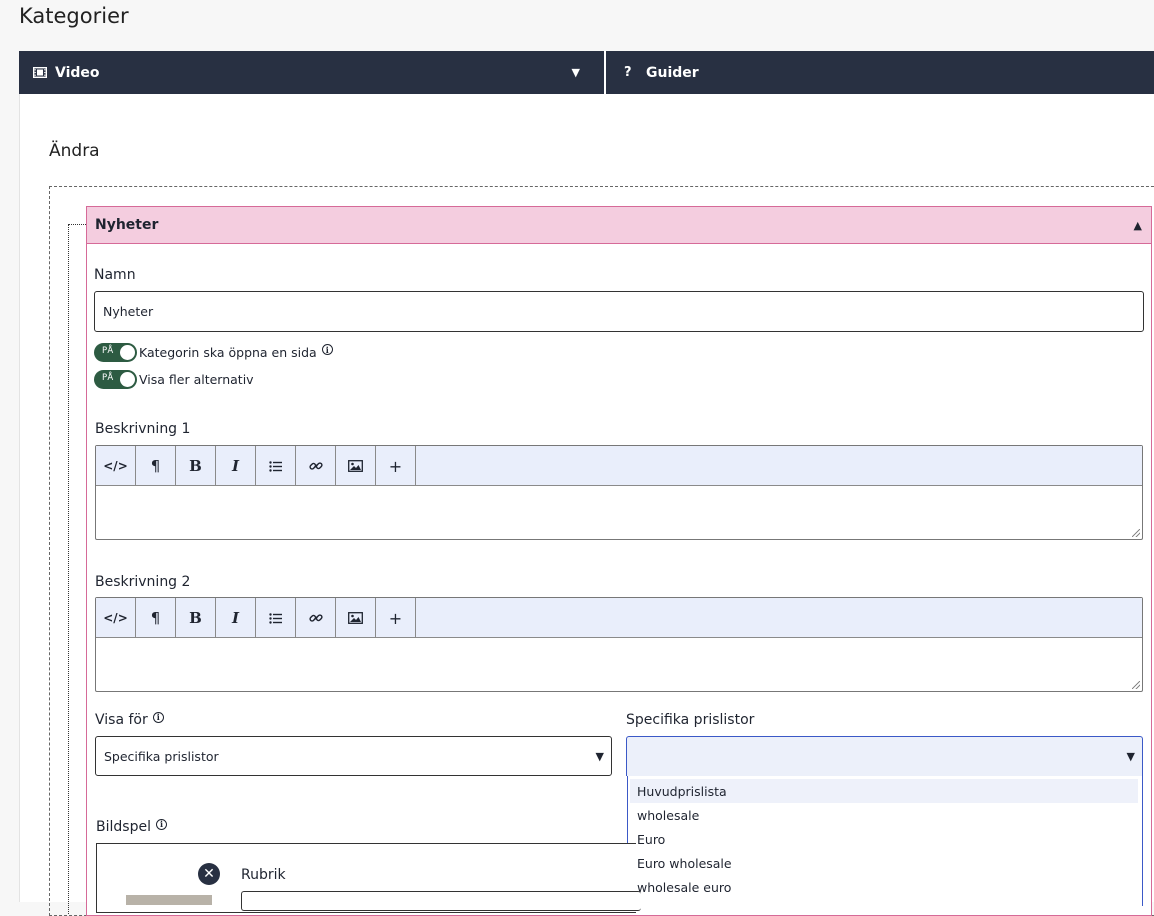 Image resolution: width=1154 pixels, height=916 pixels. I want to click on question-icon: ?, so click(628, 72).